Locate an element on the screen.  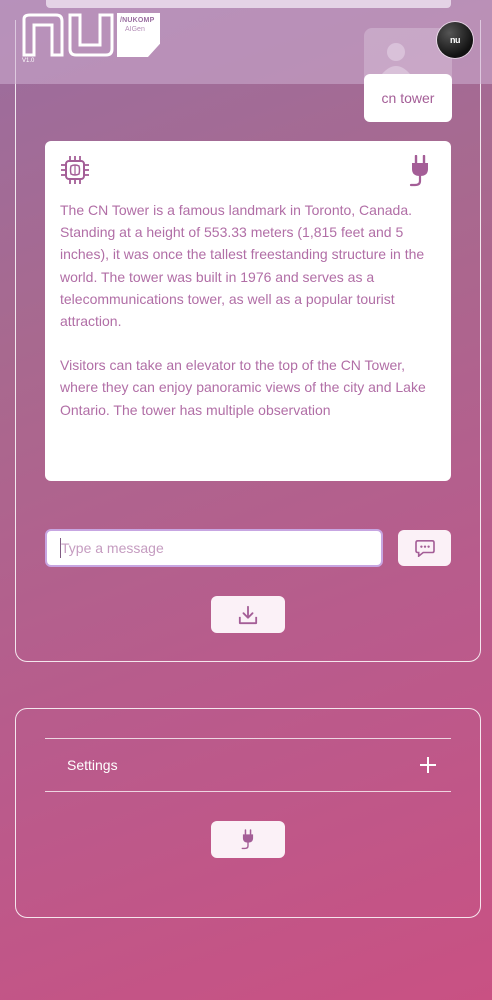
download-icon is located at coordinates (248, 614).